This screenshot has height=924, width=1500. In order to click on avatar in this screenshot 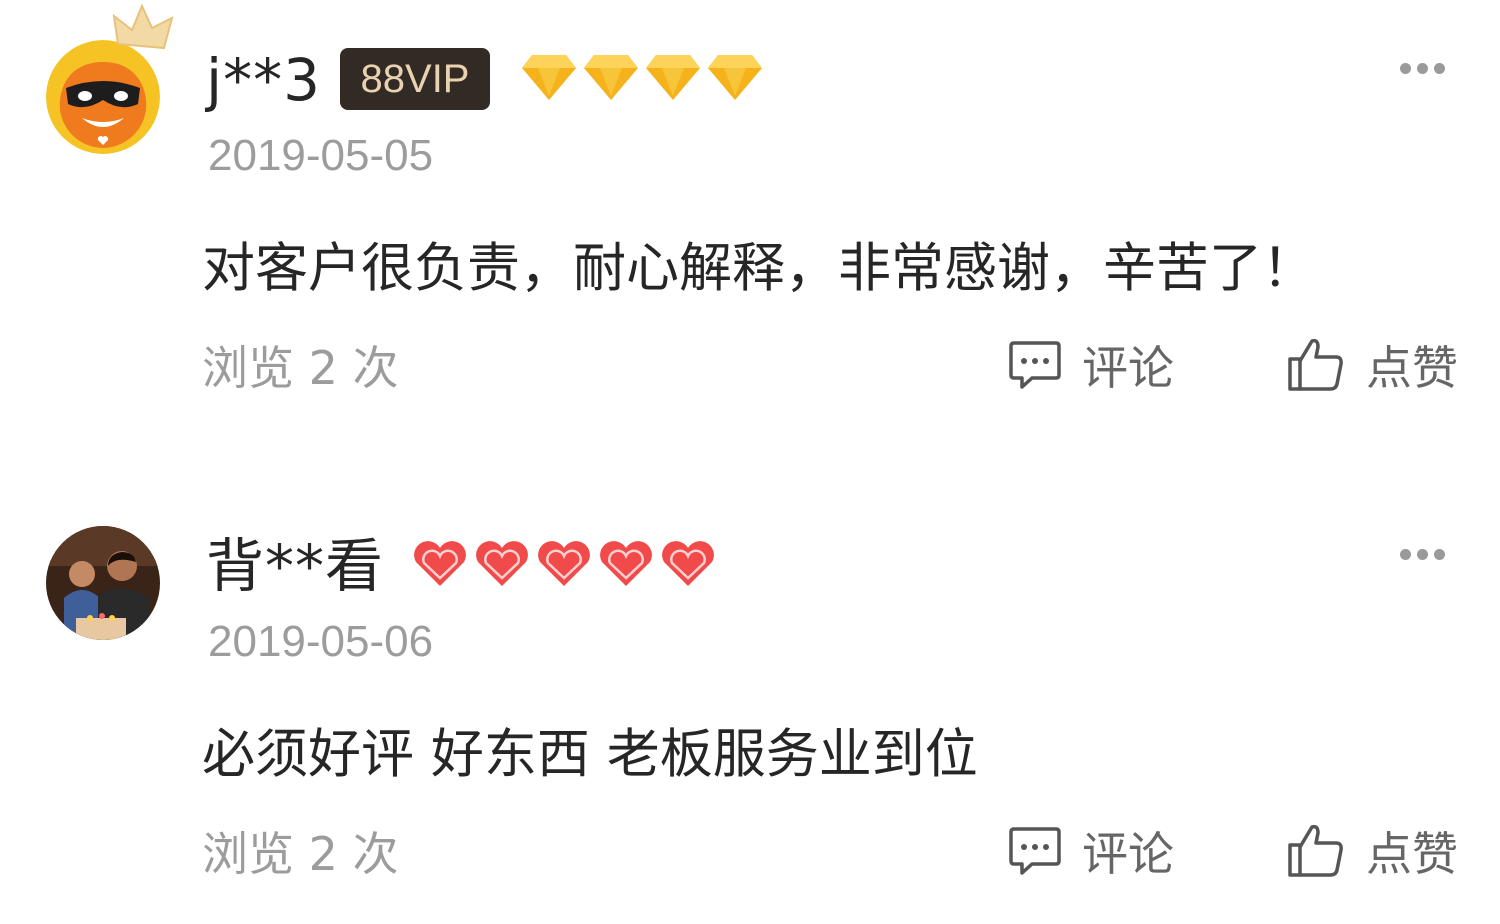, I will do `click(103, 583)`.